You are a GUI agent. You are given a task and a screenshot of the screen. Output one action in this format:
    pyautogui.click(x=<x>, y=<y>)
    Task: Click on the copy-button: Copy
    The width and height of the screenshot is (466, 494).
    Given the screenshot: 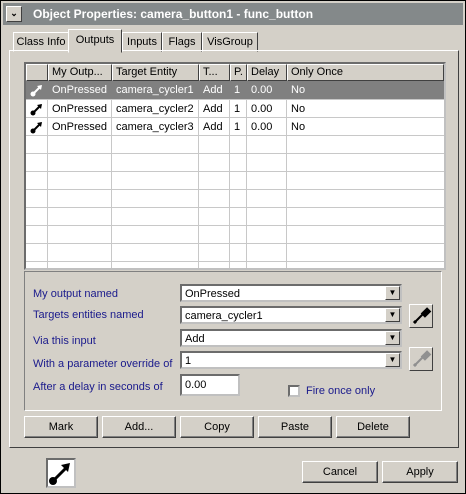 What is the action you would take?
    pyautogui.click(x=217, y=427)
    